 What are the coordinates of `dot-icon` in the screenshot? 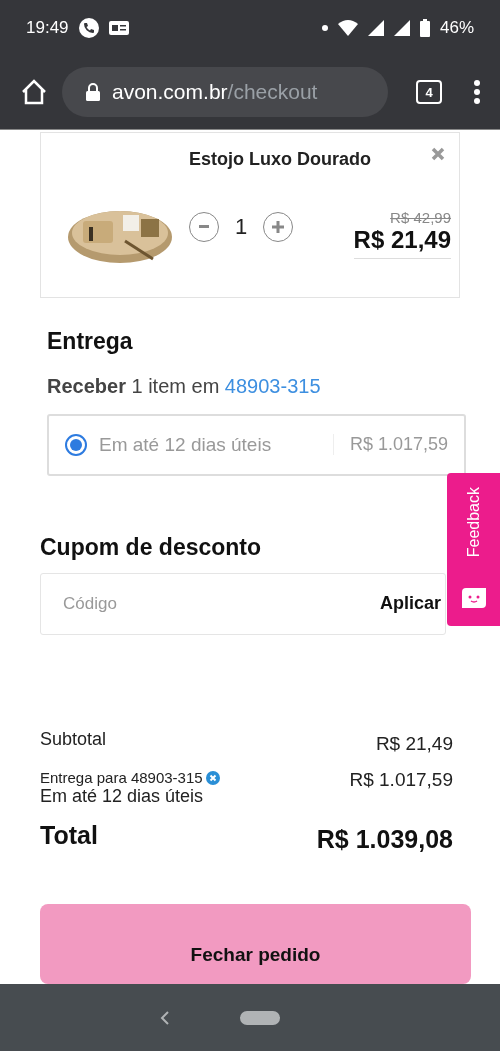 It's located at (324, 27).